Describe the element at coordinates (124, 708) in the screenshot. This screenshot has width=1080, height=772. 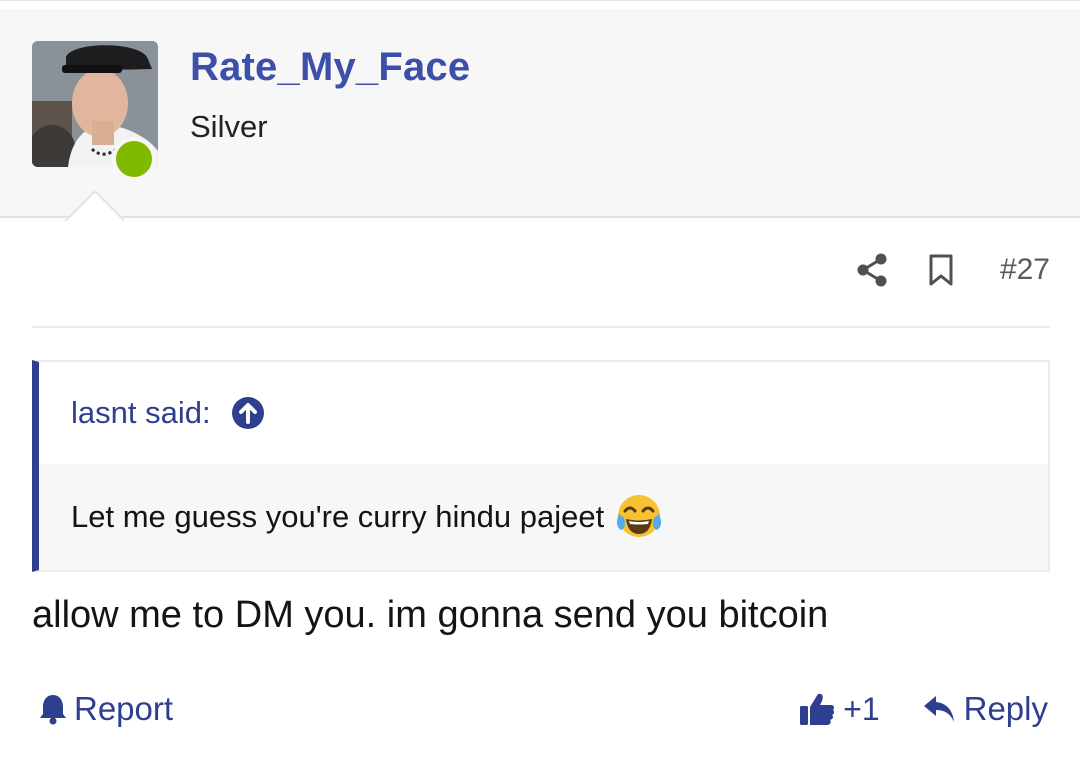
I see `report-label: Report` at that location.